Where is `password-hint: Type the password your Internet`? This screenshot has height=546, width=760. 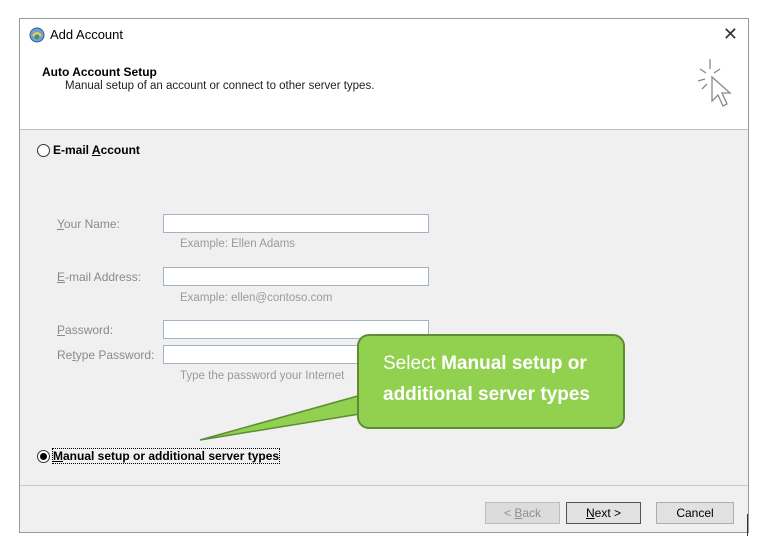
password-hint: Type the password your Internet is located at coordinates (262, 376).